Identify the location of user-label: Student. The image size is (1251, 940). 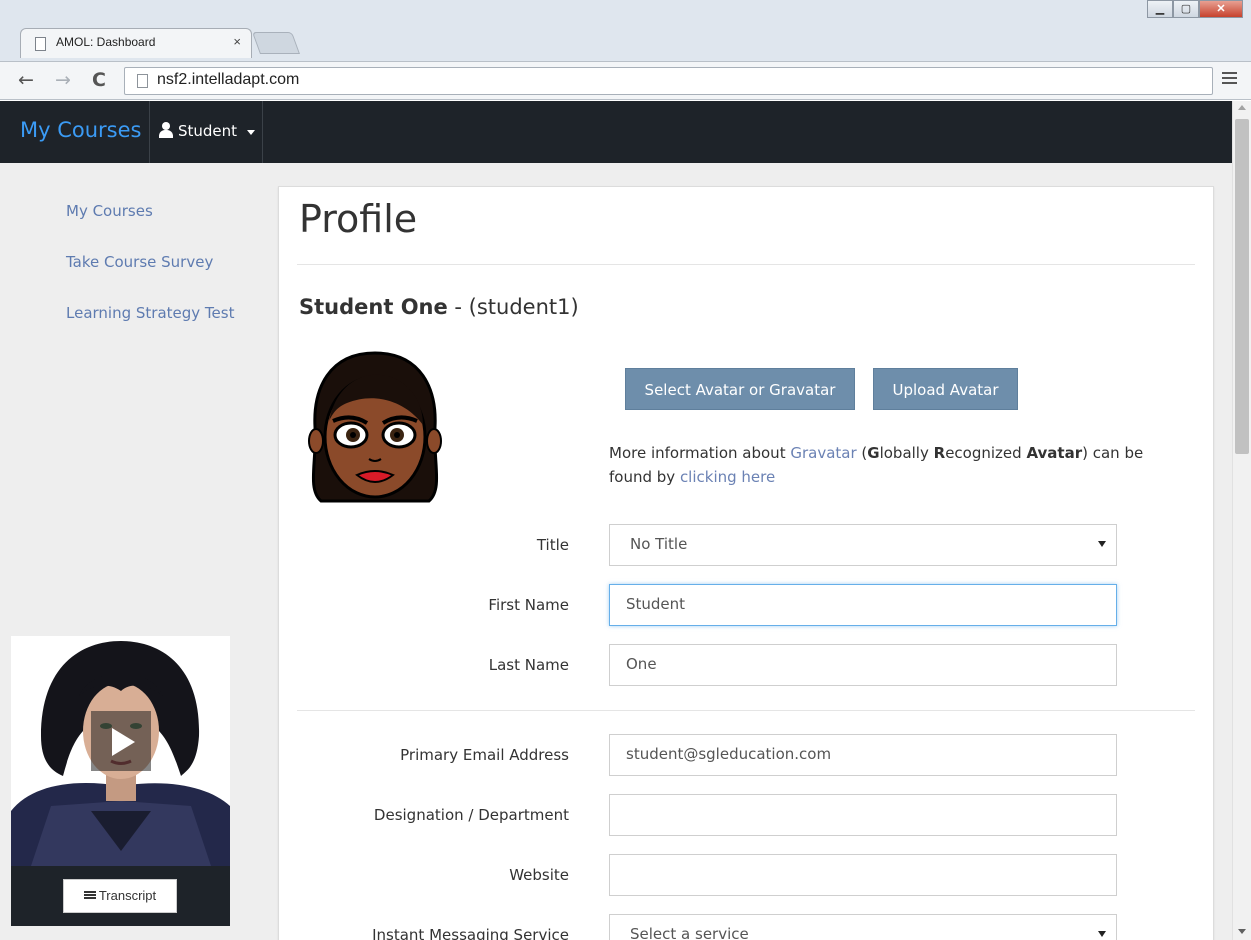
(208, 131).